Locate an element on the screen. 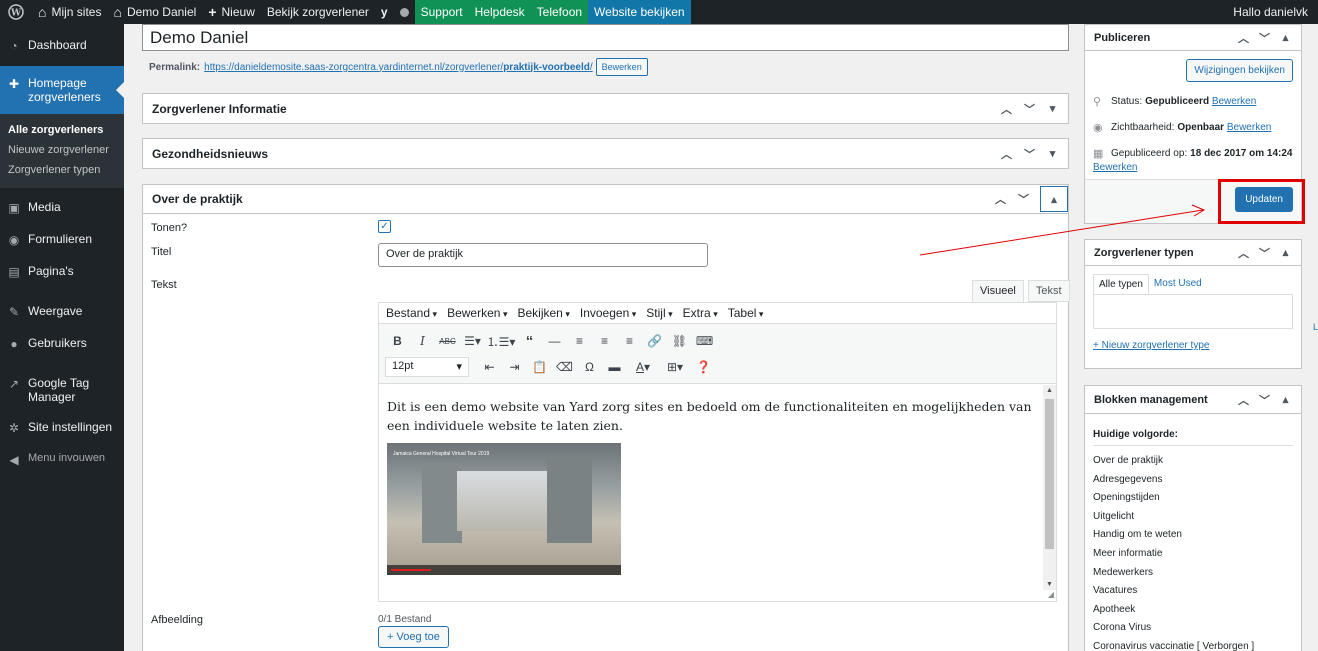  indent-icon: ⇥ is located at coordinates (514, 367).